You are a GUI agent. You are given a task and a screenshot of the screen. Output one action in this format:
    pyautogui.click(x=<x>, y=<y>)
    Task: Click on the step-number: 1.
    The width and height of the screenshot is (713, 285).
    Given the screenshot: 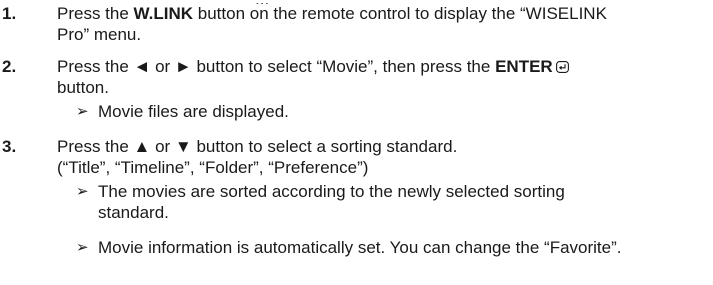 What is the action you would take?
    pyautogui.click(x=9, y=13)
    